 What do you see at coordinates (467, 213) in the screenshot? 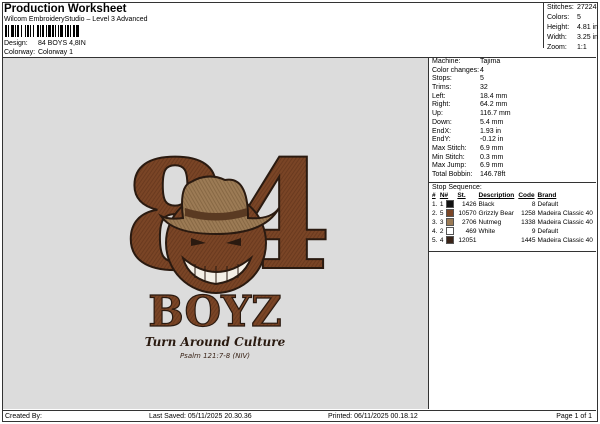
I see `cell-st: 10570` at bounding box center [467, 213].